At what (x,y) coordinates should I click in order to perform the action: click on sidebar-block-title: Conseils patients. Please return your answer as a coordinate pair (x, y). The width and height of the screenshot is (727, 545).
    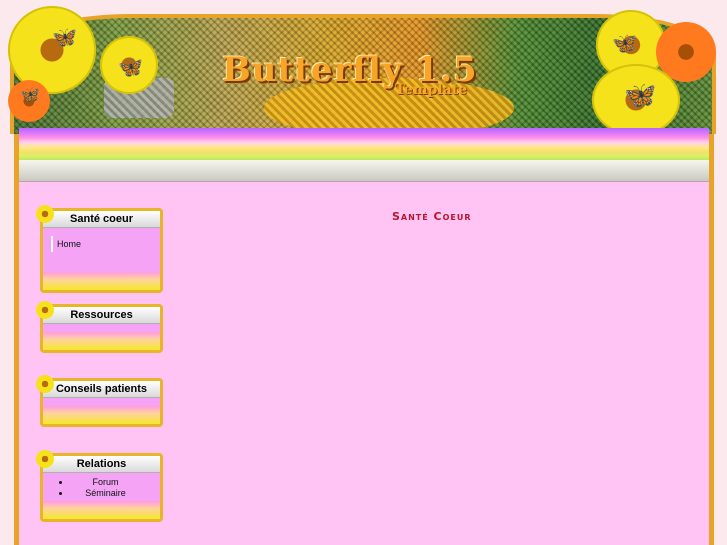
    Looking at the image, I should click on (98, 386).